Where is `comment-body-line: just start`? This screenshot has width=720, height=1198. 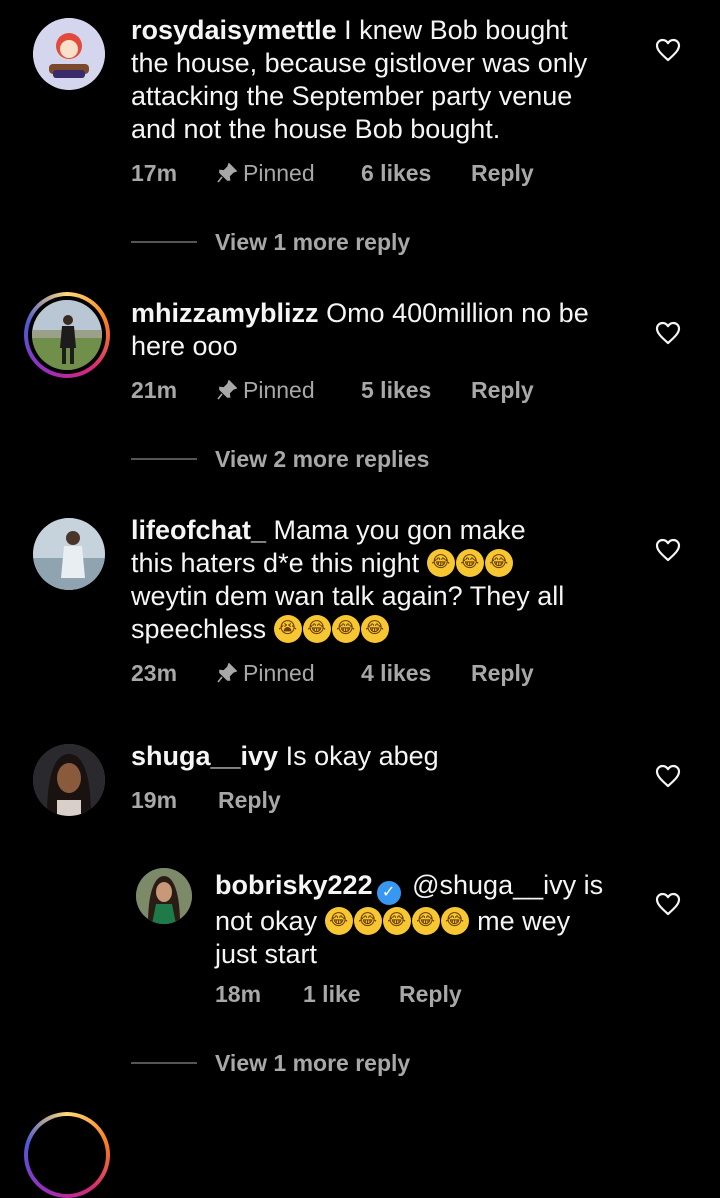 comment-body-line: just start is located at coordinates (266, 954).